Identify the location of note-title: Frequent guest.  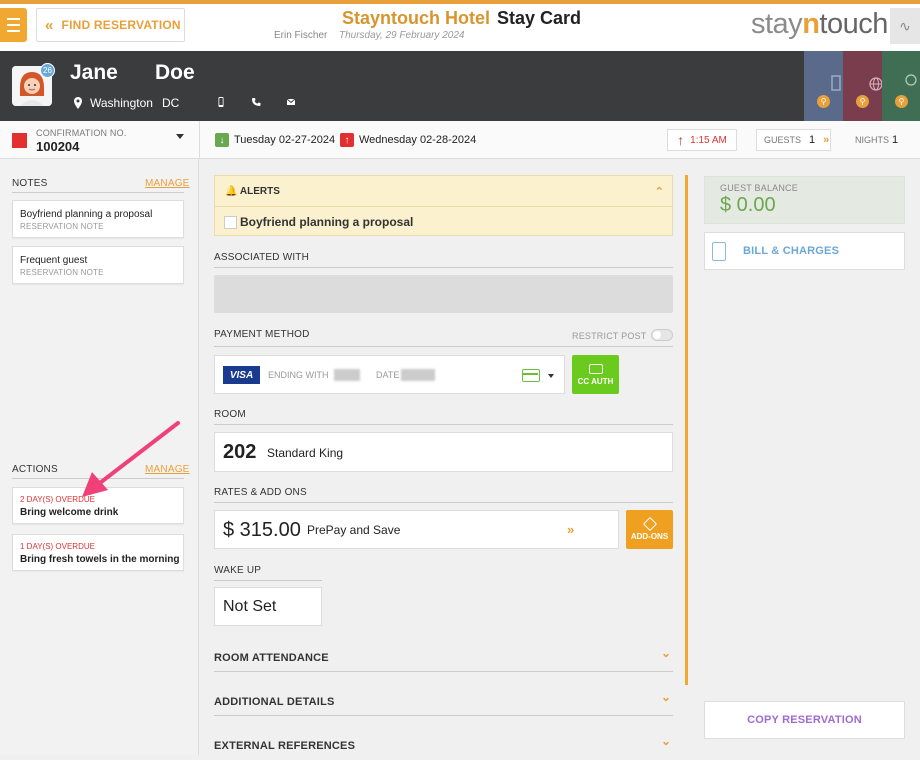
(54, 260).